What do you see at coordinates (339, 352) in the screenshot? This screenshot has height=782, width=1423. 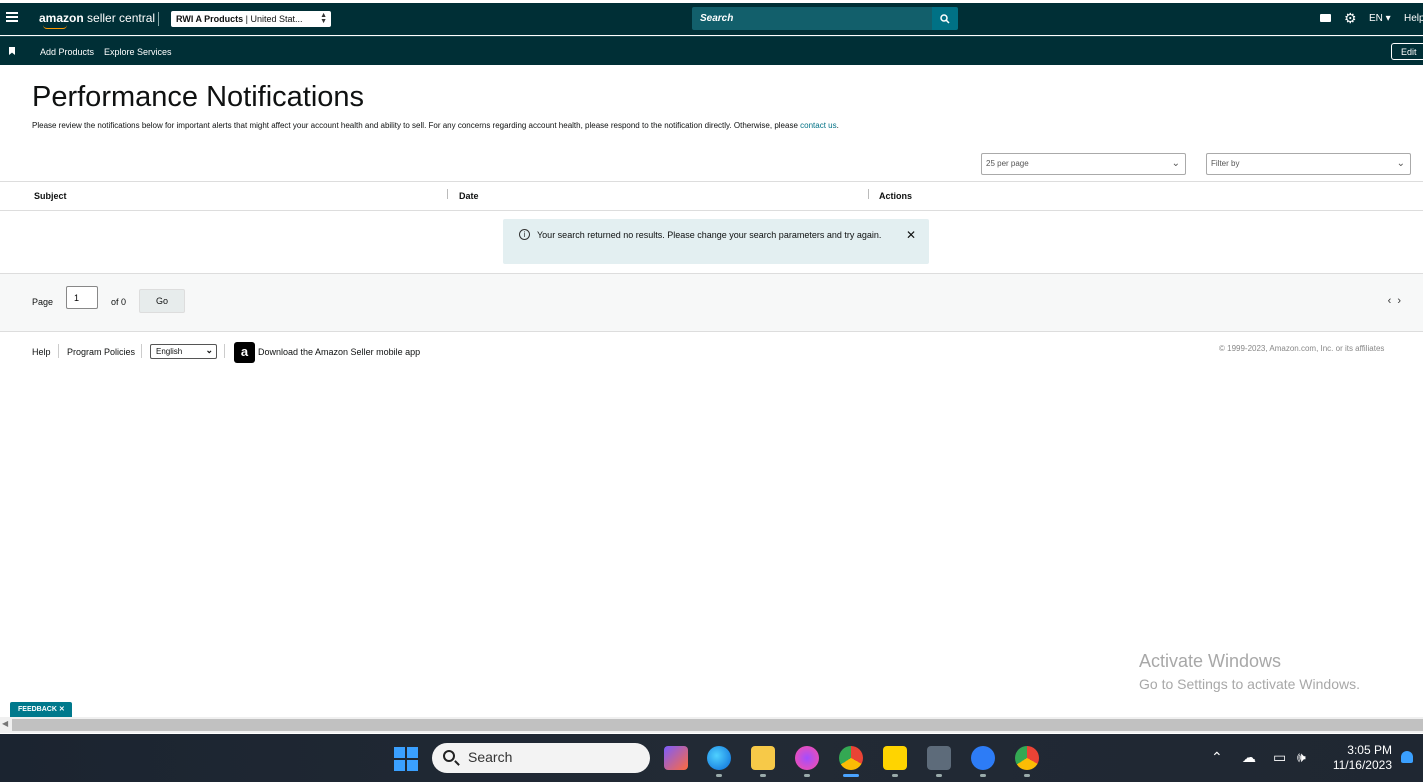 I see `download-app-link: Download the Amazon Seller mobile app` at bounding box center [339, 352].